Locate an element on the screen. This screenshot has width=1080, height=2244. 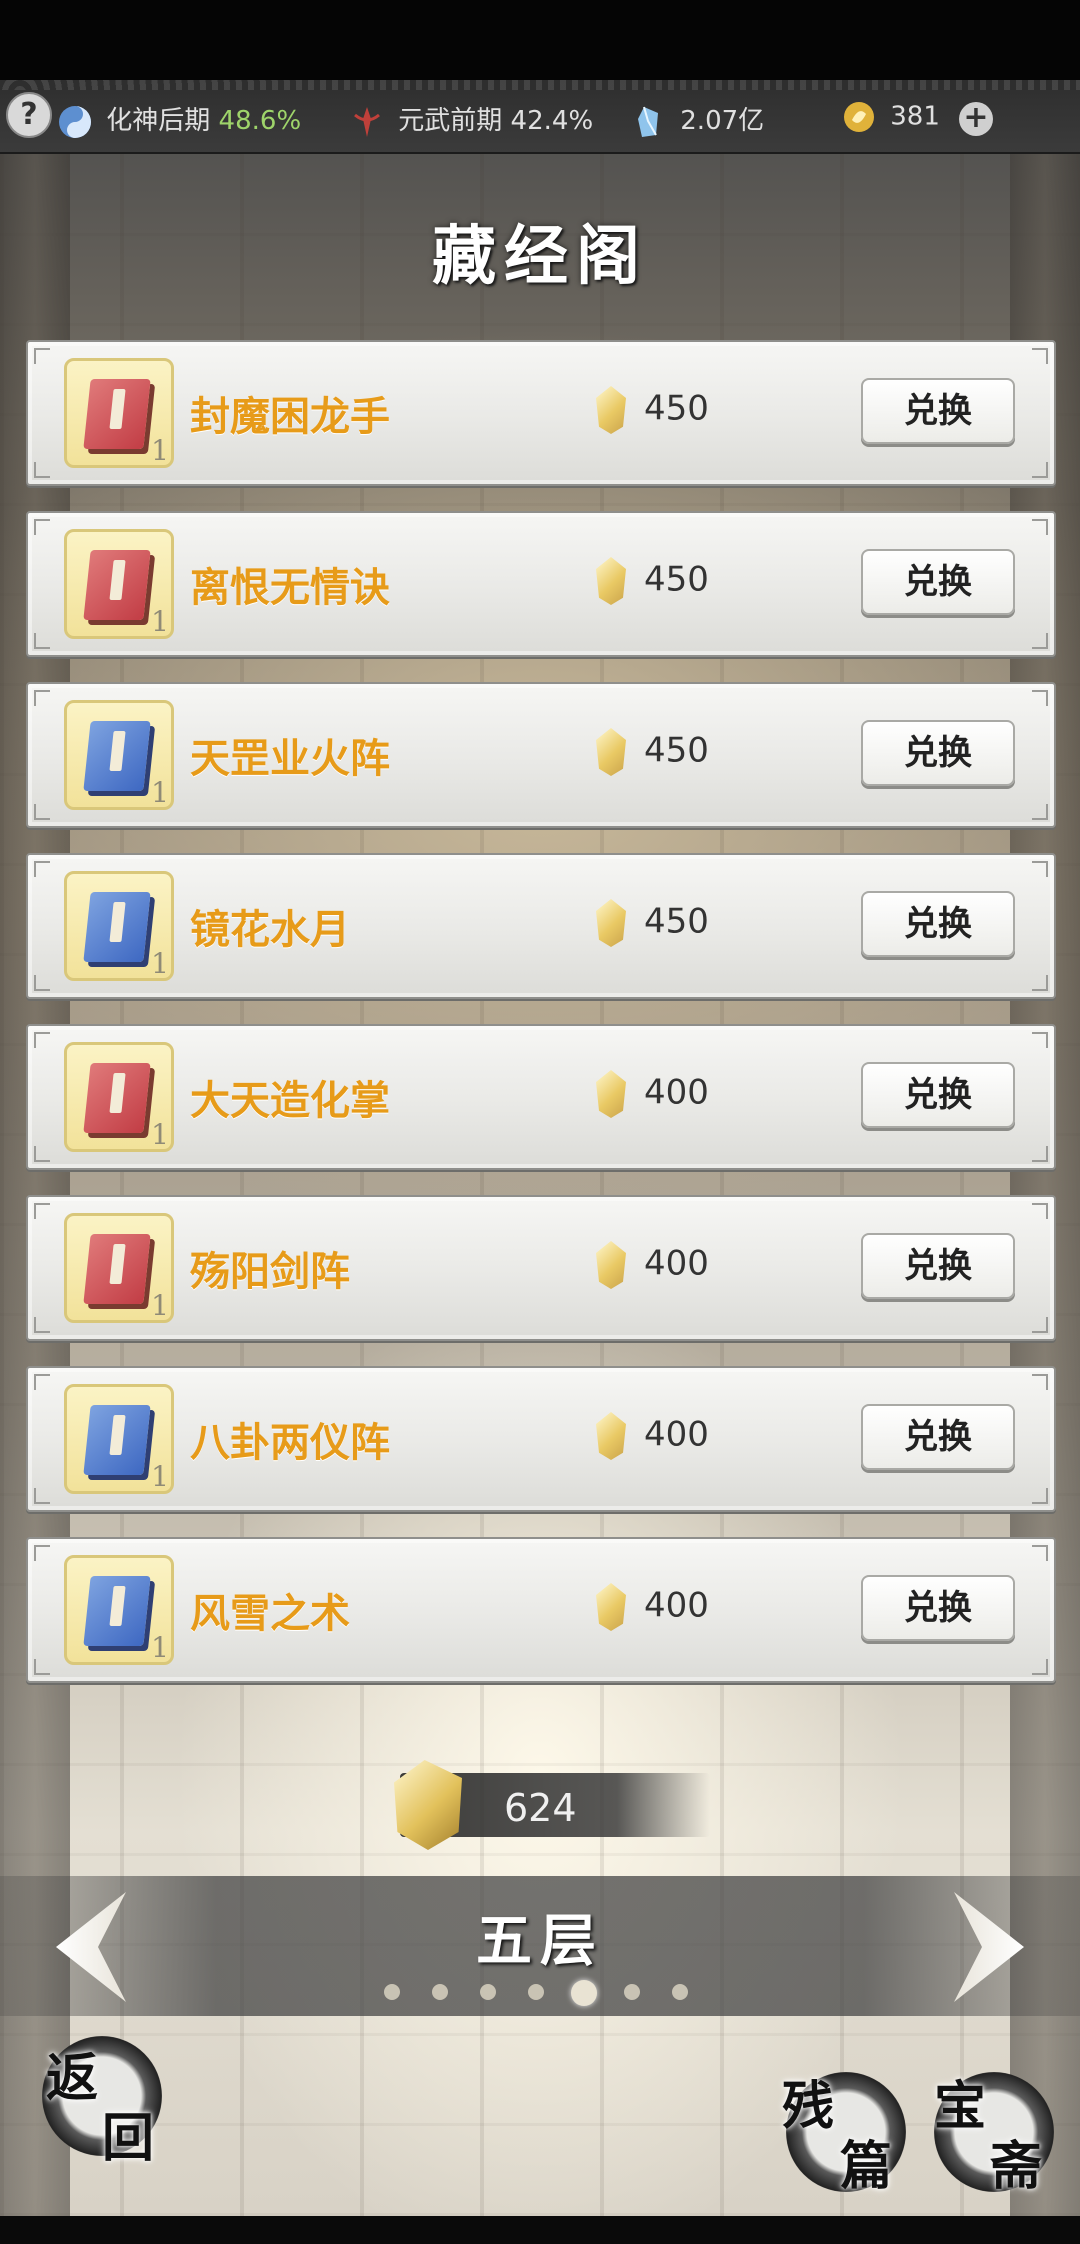
item-name: 八卦两仪阵 is located at coordinates (290, 1443).